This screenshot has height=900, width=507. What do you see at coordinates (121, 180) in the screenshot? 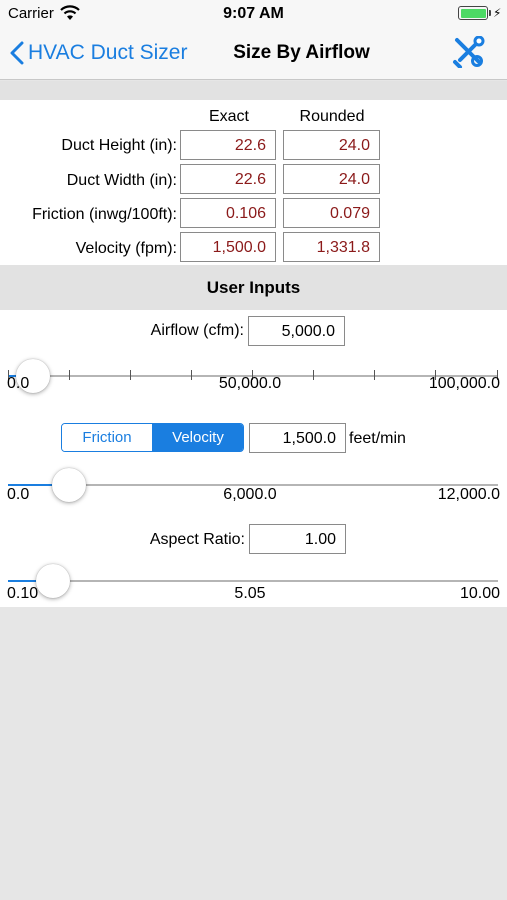
I see `duct-width-label: Duct Width (in):` at bounding box center [121, 180].